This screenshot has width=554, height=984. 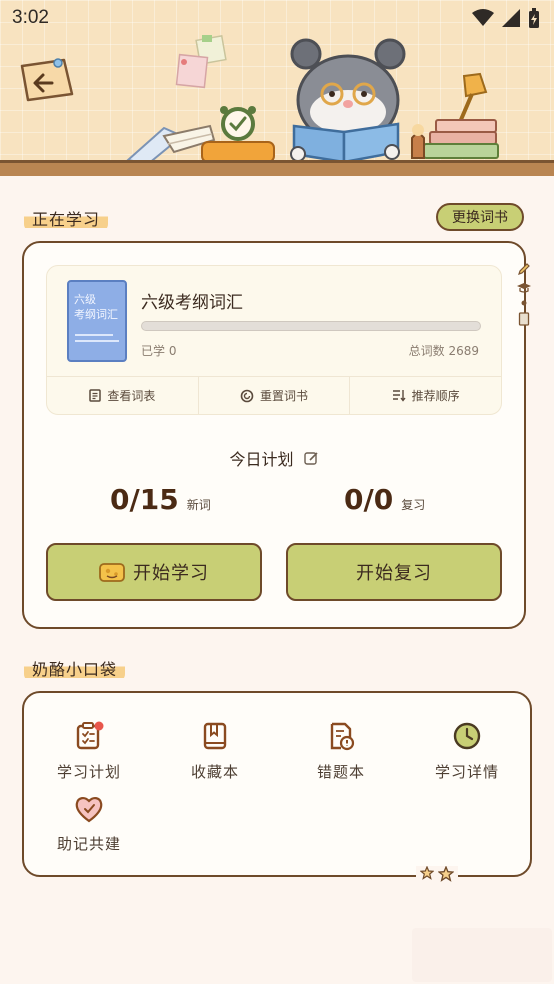 What do you see at coordinates (413, 505) in the screenshot?
I see `review-label: 复习` at bounding box center [413, 505].